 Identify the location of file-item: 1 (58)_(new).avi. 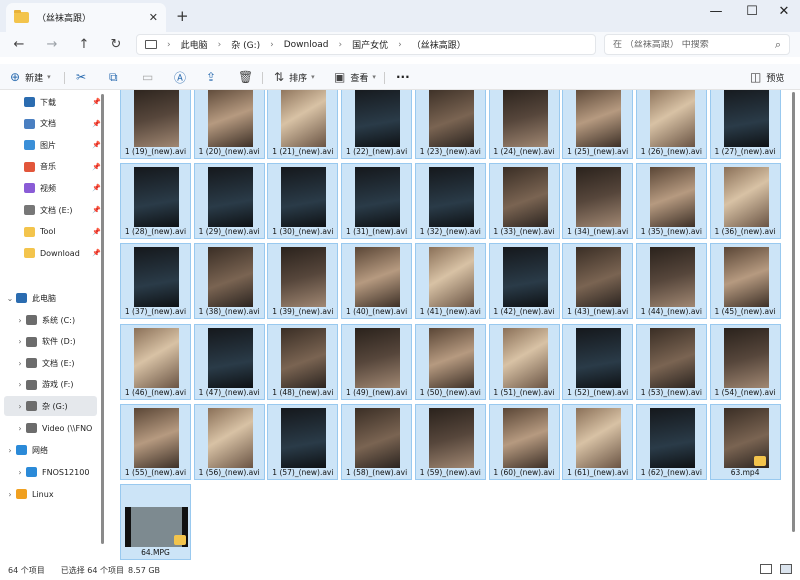
(377, 441).